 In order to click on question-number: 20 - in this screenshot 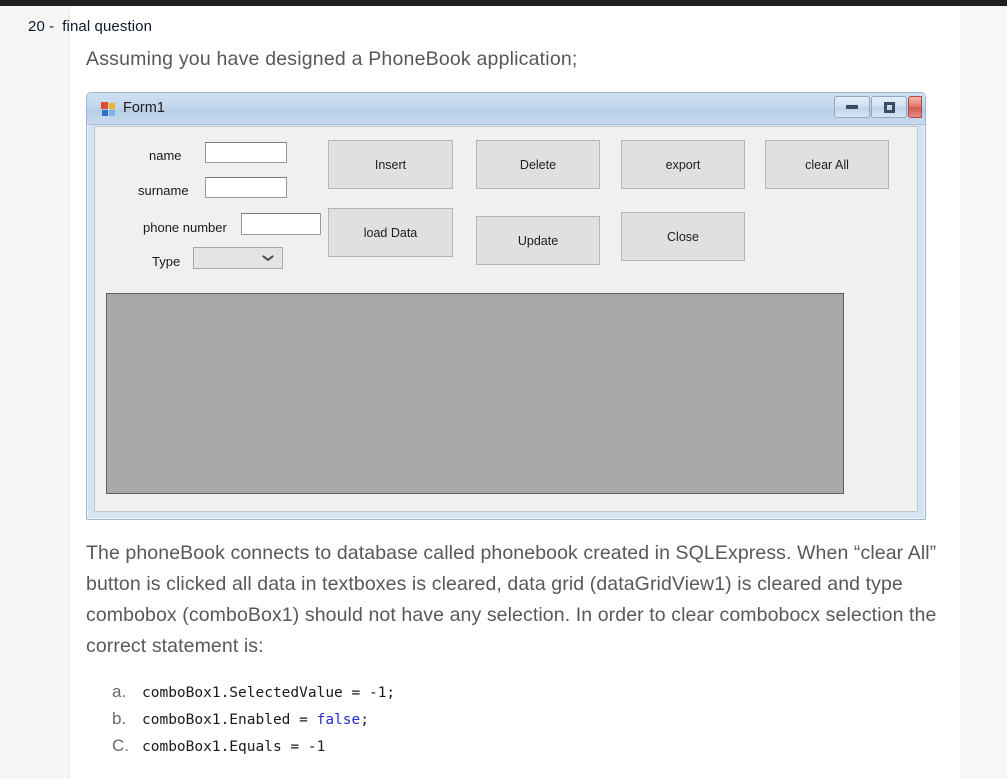, I will do `click(41, 26)`.